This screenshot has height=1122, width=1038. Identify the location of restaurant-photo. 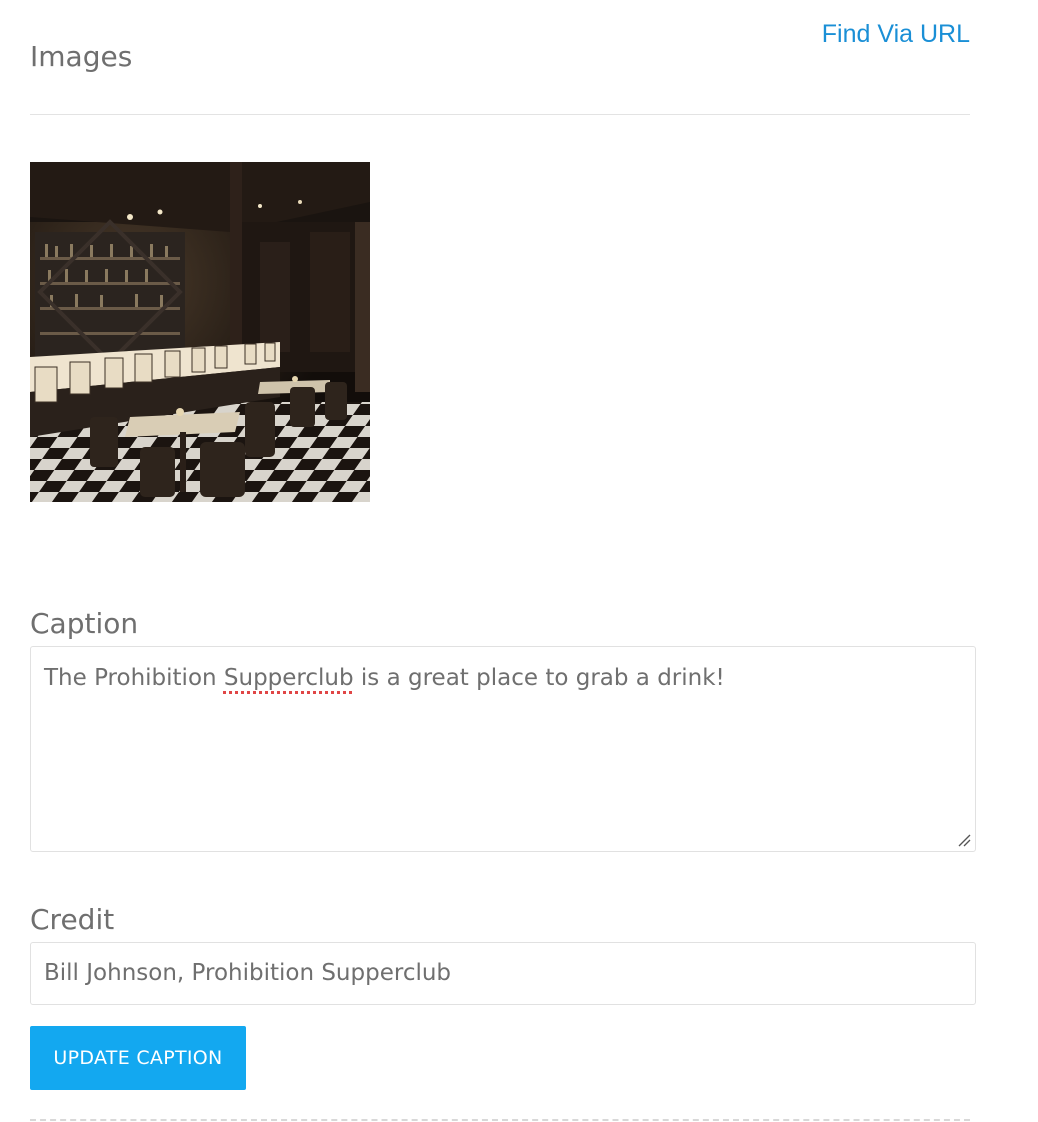
(200, 332).